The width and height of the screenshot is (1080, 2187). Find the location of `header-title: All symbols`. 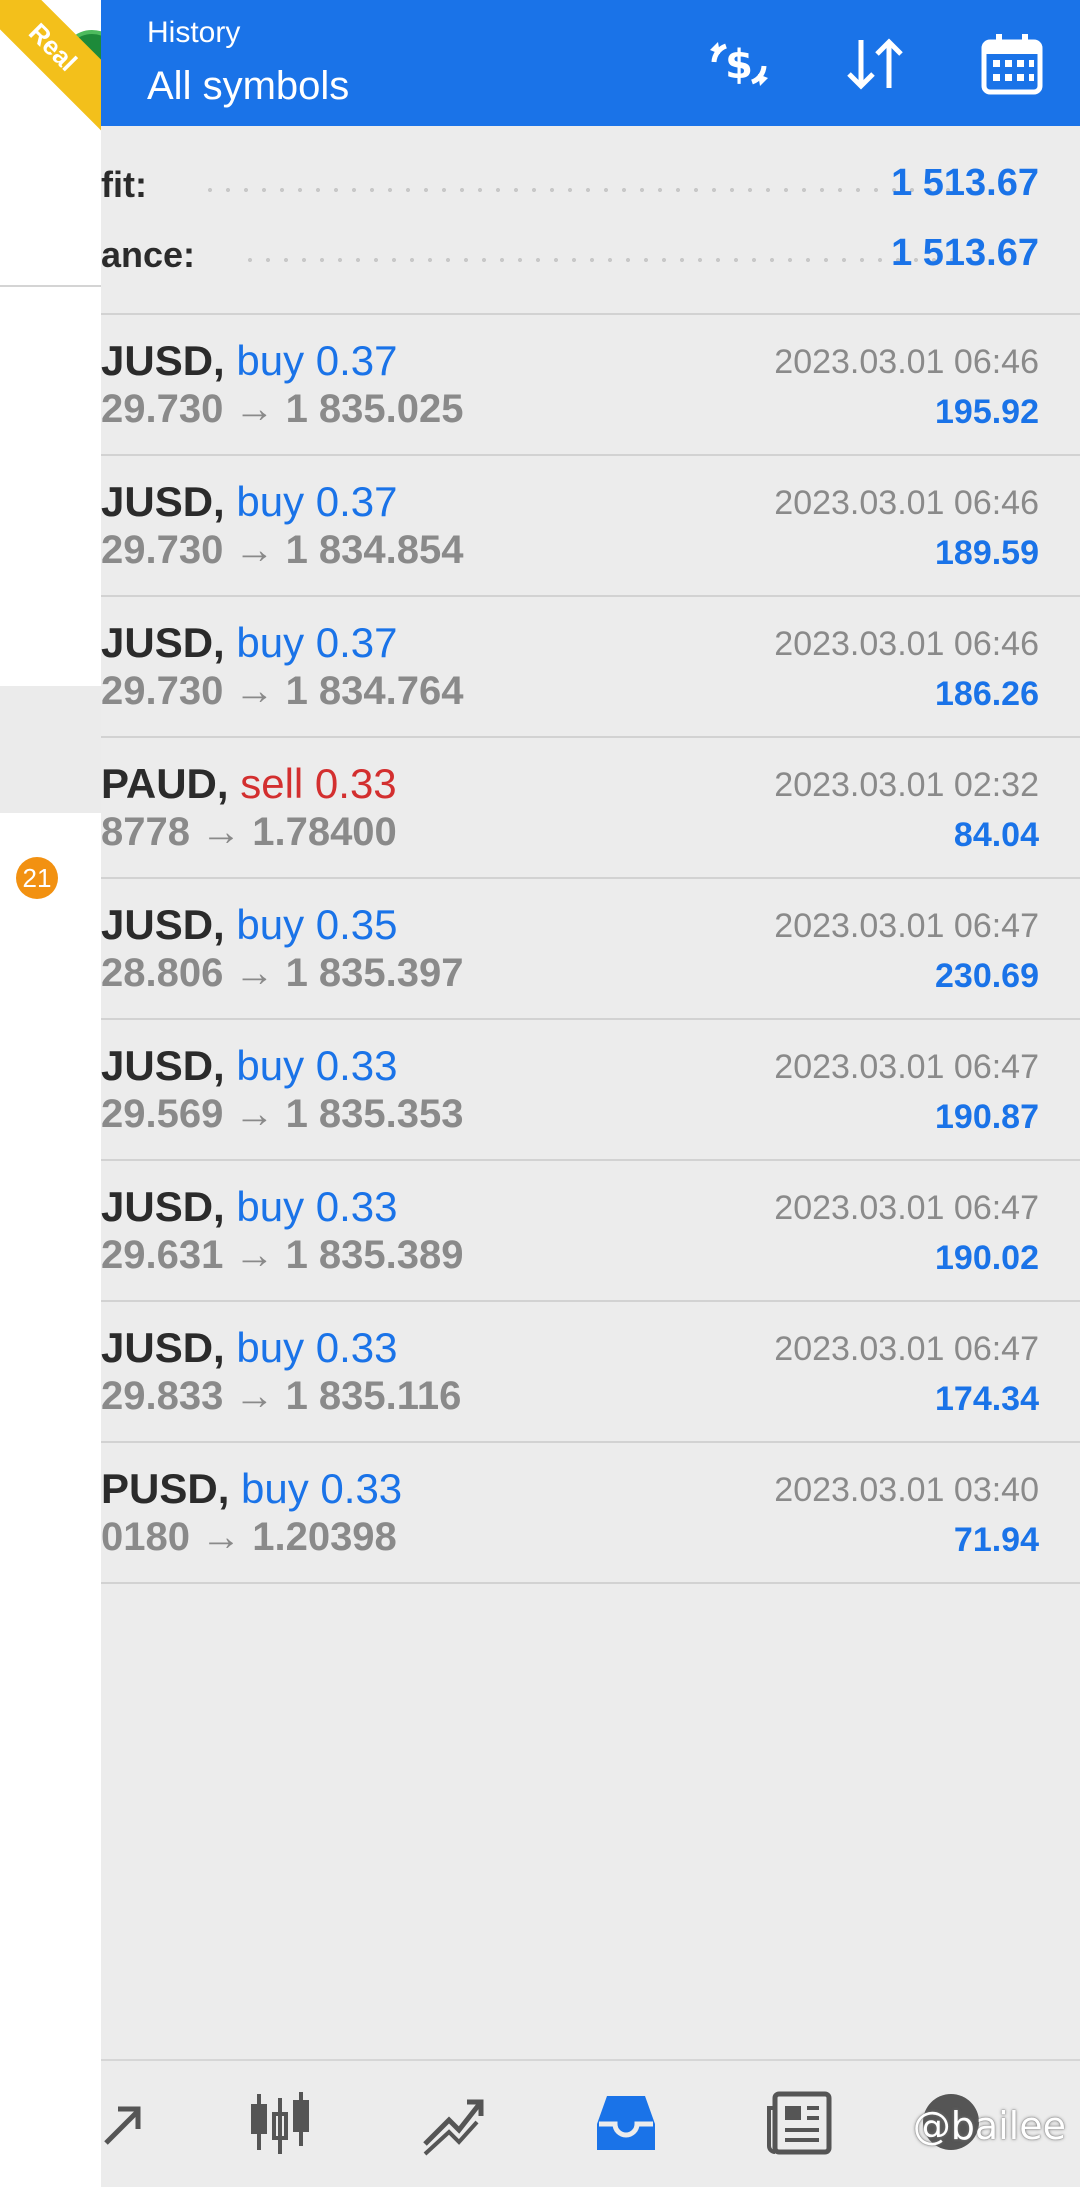

header-title: All symbols is located at coordinates (248, 86).